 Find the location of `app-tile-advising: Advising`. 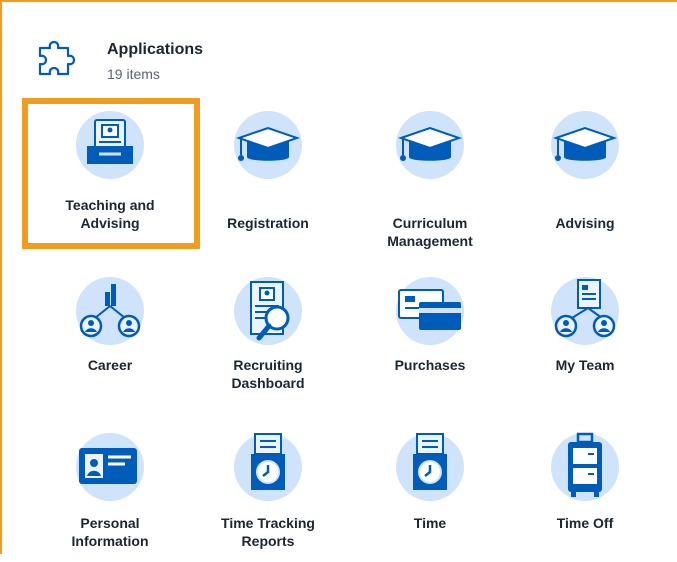

app-tile-advising: Advising is located at coordinates (585, 175).